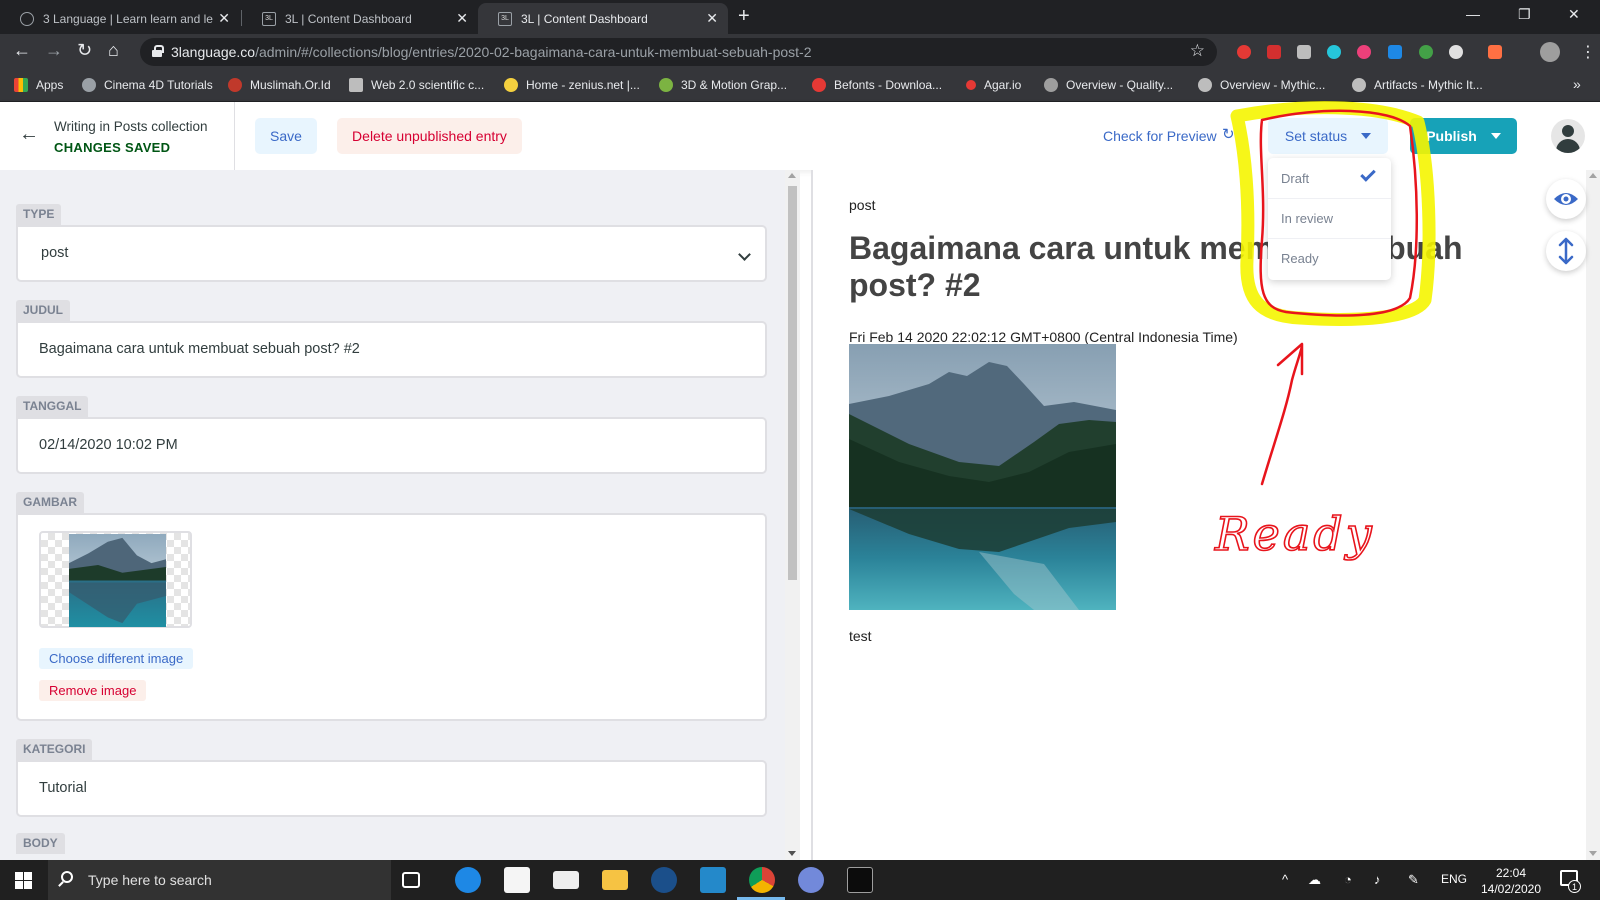 This screenshot has height=900, width=1600. What do you see at coordinates (429, 136) in the screenshot?
I see `delete-entry-button: Delete unpublished entry` at bounding box center [429, 136].